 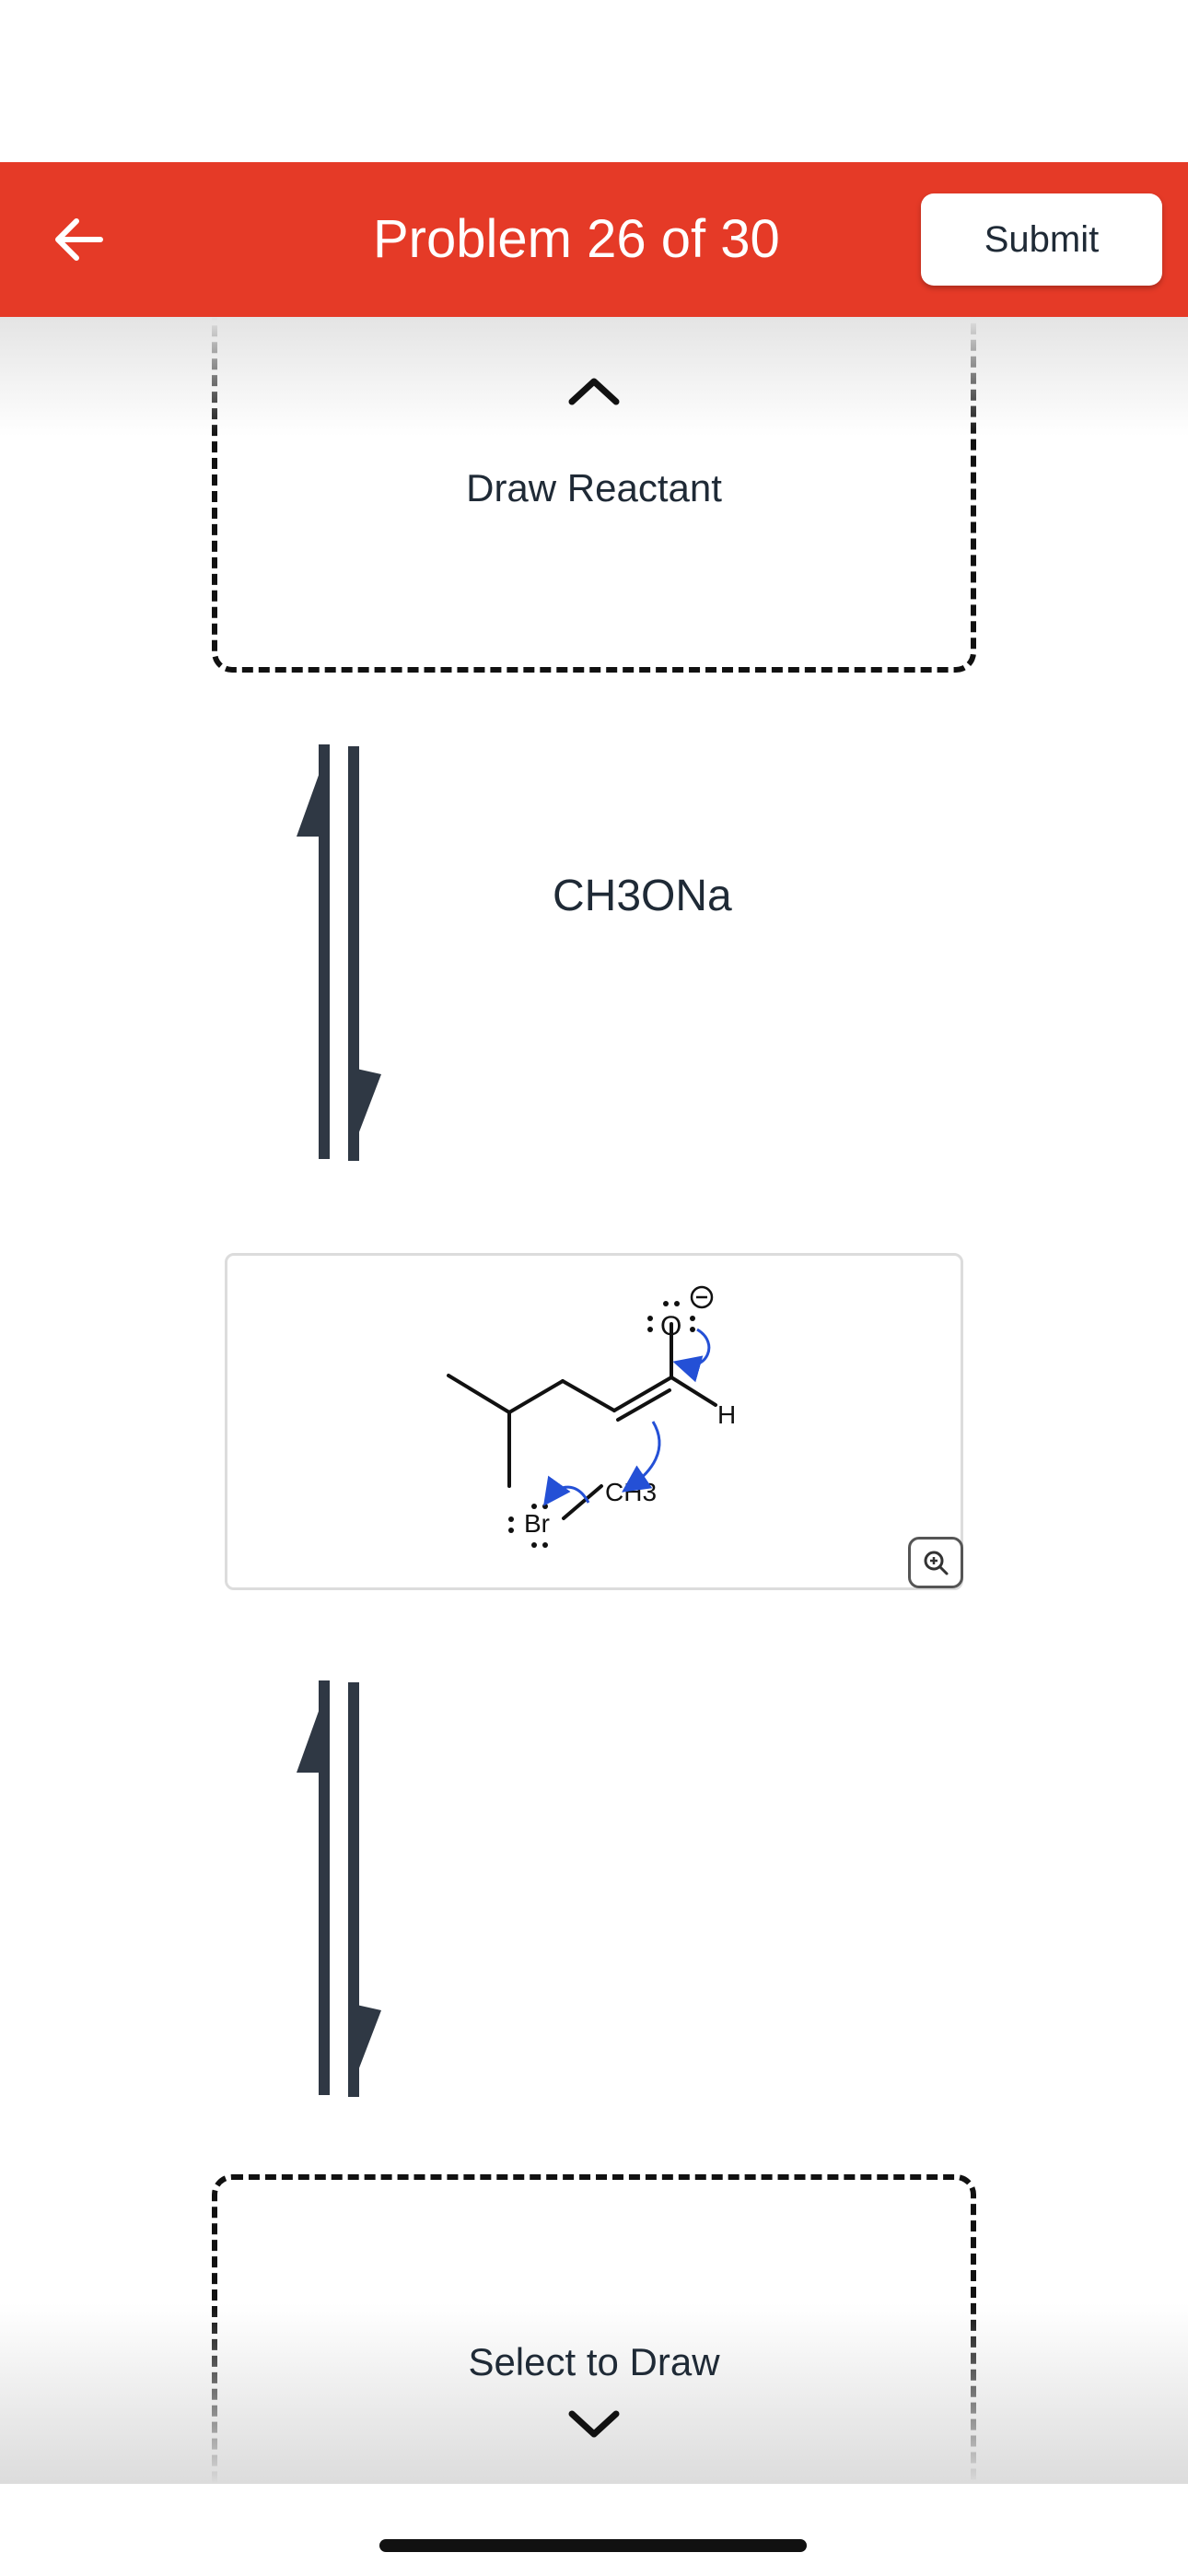 I want to click on zoom-in-icon, so click(x=937, y=1563).